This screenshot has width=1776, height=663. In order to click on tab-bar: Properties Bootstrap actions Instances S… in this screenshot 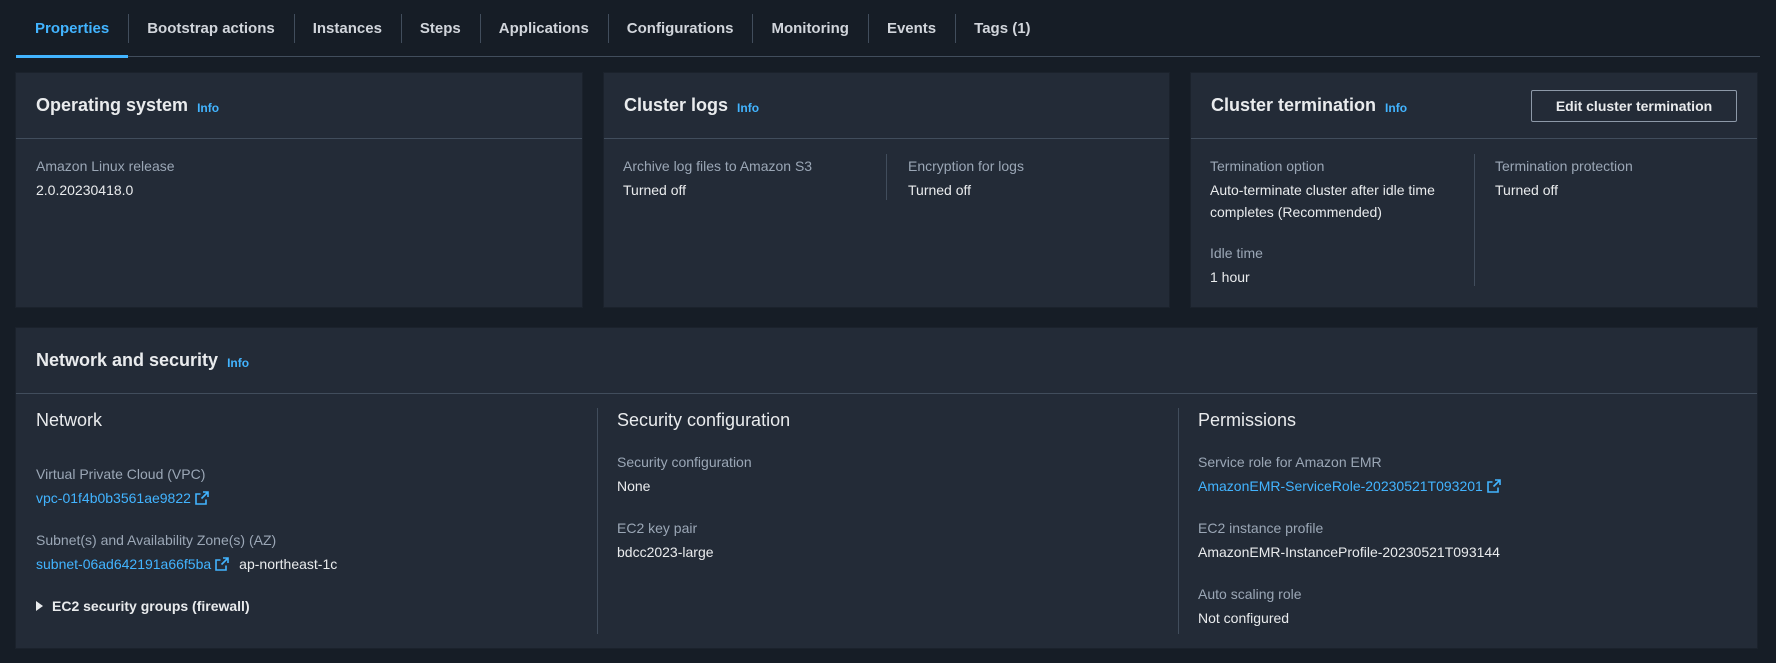, I will do `click(888, 29)`.